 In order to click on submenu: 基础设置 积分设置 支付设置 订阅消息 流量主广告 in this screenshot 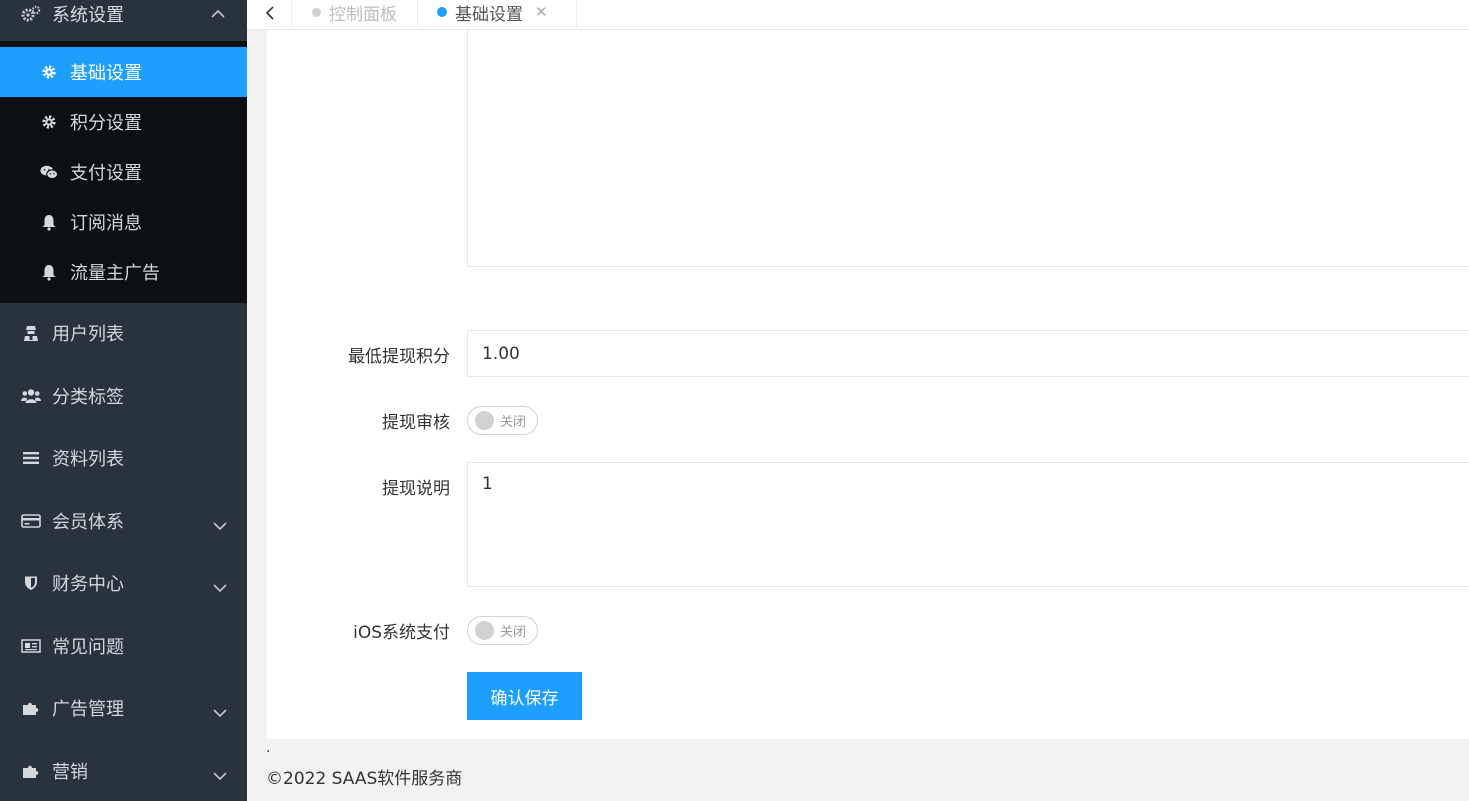, I will do `click(123, 172)`.